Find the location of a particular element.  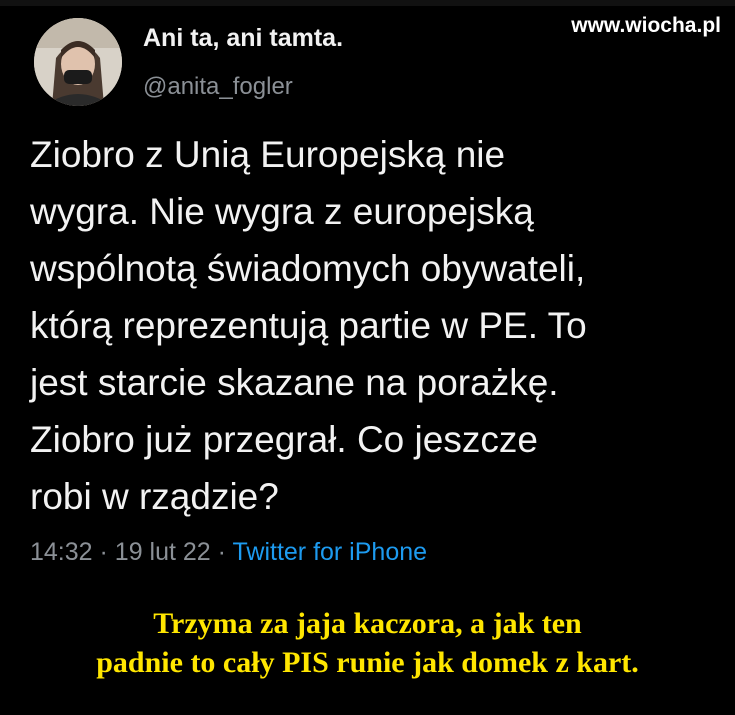

author-name: Ani ta, ani tamta. is located at coordinates (243, 38).